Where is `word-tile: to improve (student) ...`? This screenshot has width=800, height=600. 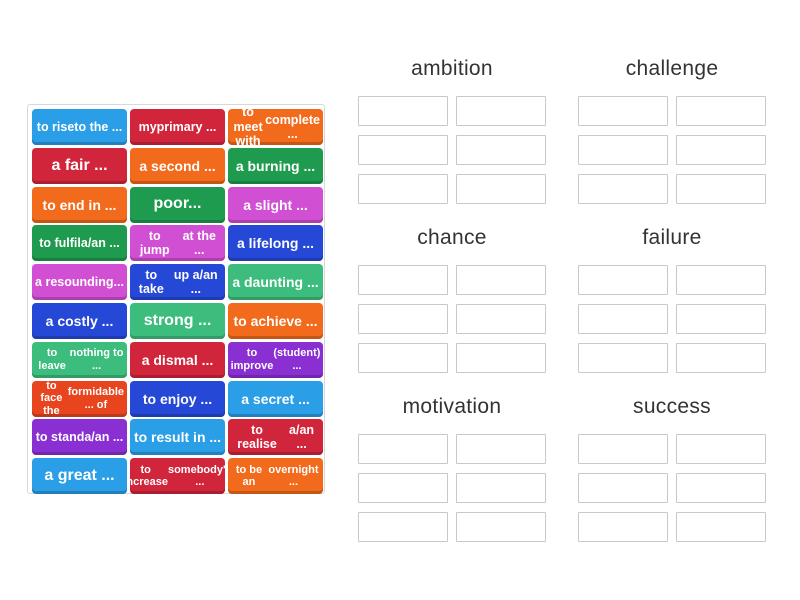
word-tile: to improve (student) ... is located at coordinates (275, 359).